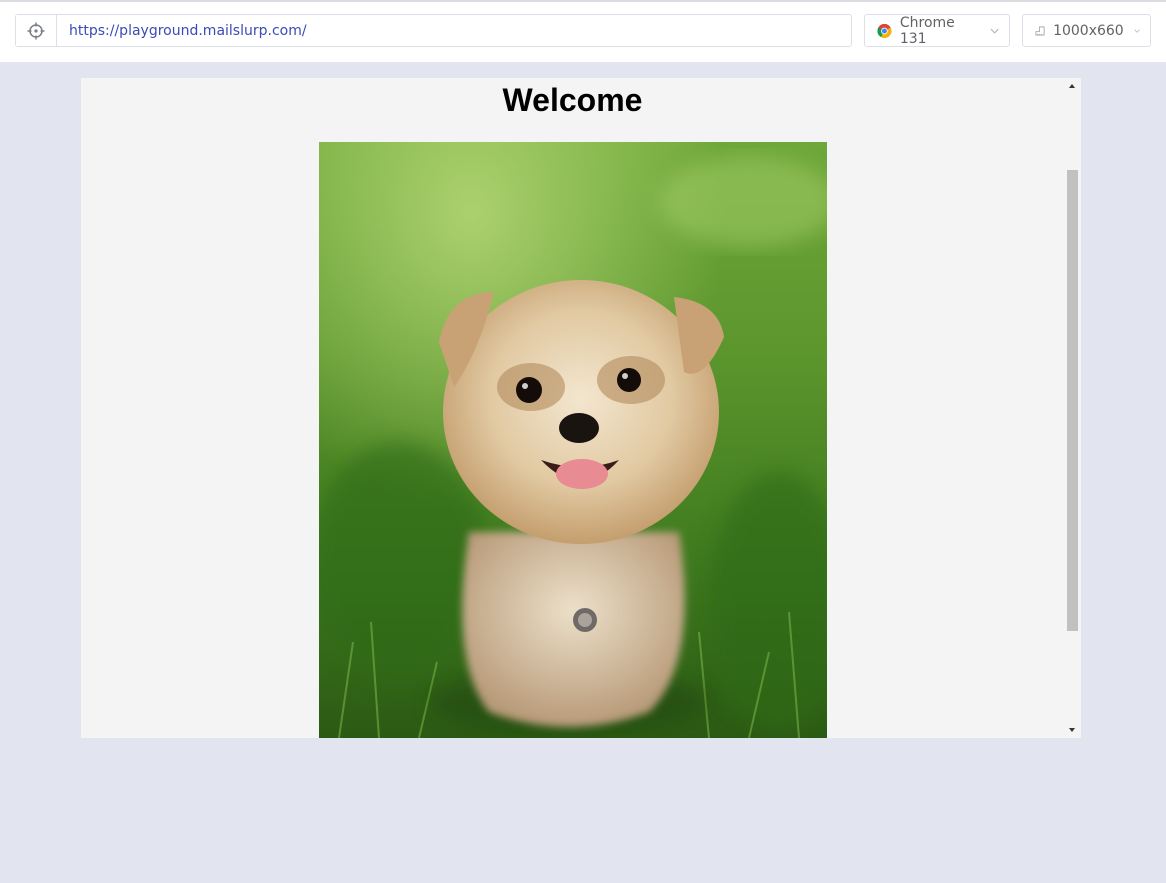 This screenshot has width=1166, height=883. Describe the element at coordinates (1072, 400) in the screenshot. I see `scrollbar-thumb` at that location.